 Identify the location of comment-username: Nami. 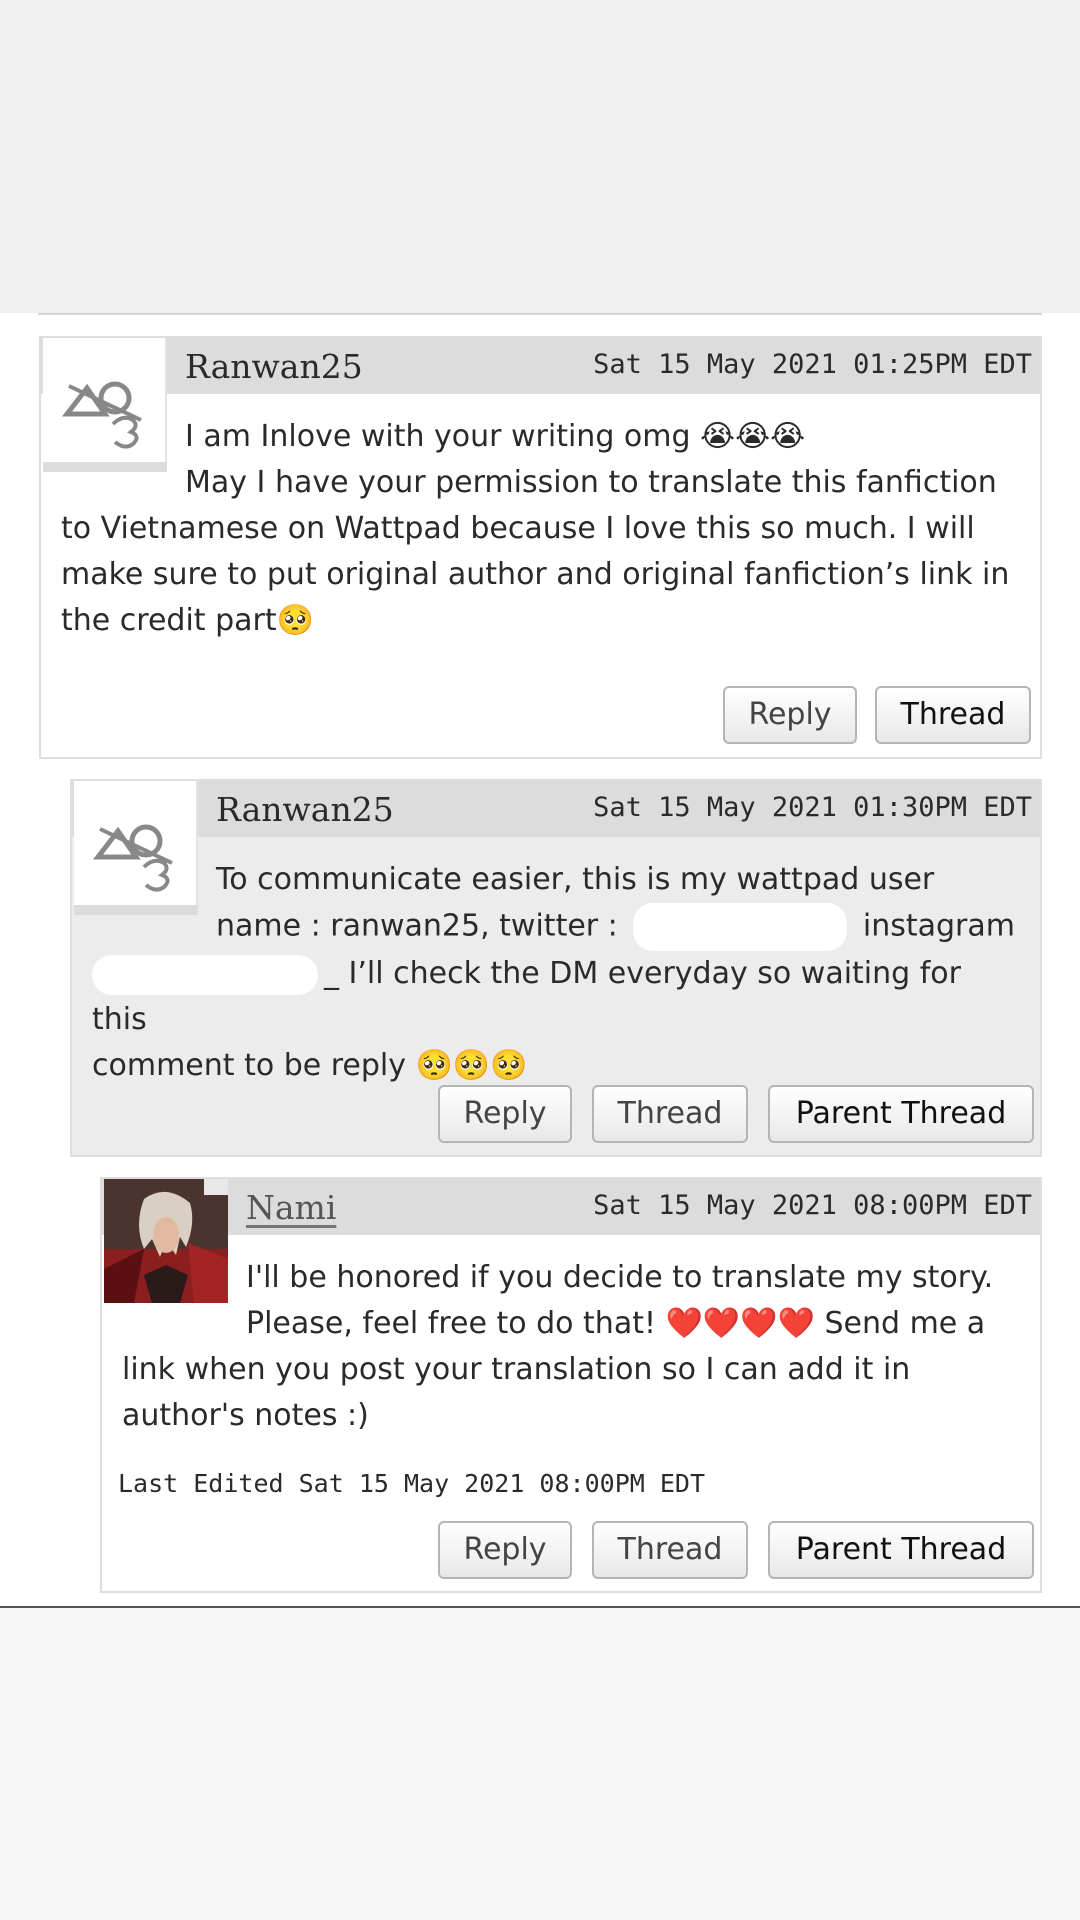
(291, 1207).